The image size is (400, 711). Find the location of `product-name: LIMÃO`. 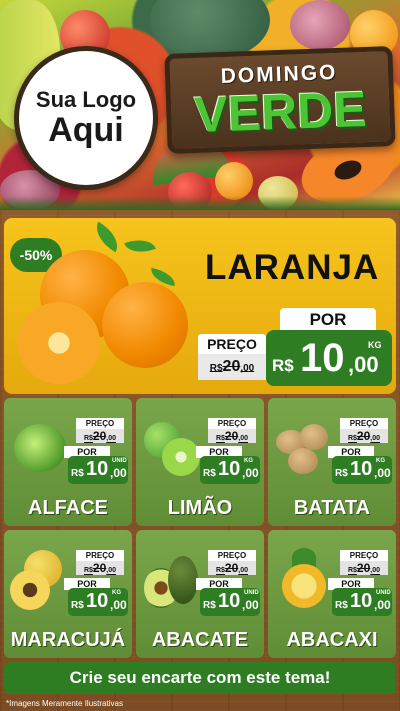

product-name: LIMÃO is located at coordinates (200, 508).